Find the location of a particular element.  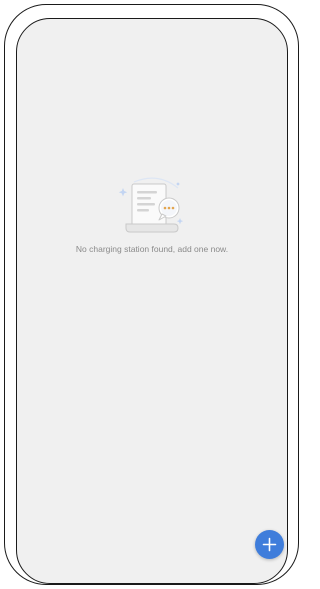

empty-document-chat-icon is located at coordinates (151, 205).